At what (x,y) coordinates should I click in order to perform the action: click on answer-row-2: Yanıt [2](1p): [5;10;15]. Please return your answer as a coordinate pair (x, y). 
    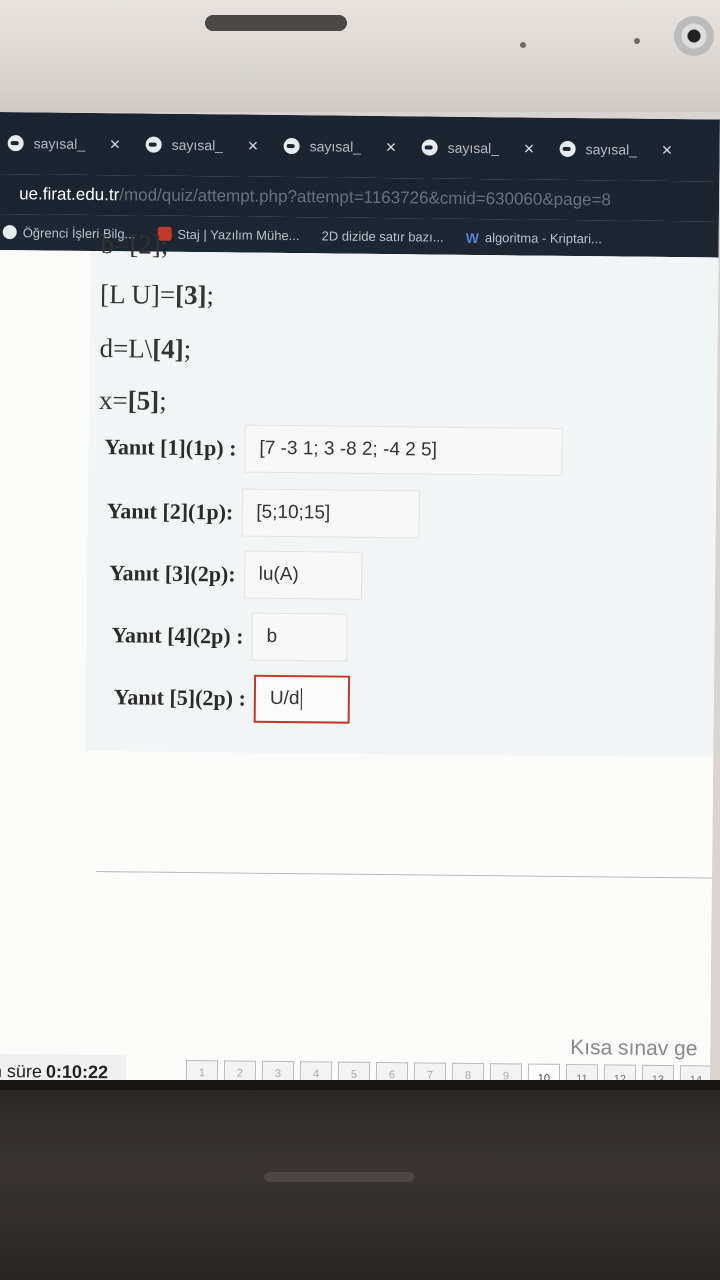
    Looking at the image, I should click on (263, 513).